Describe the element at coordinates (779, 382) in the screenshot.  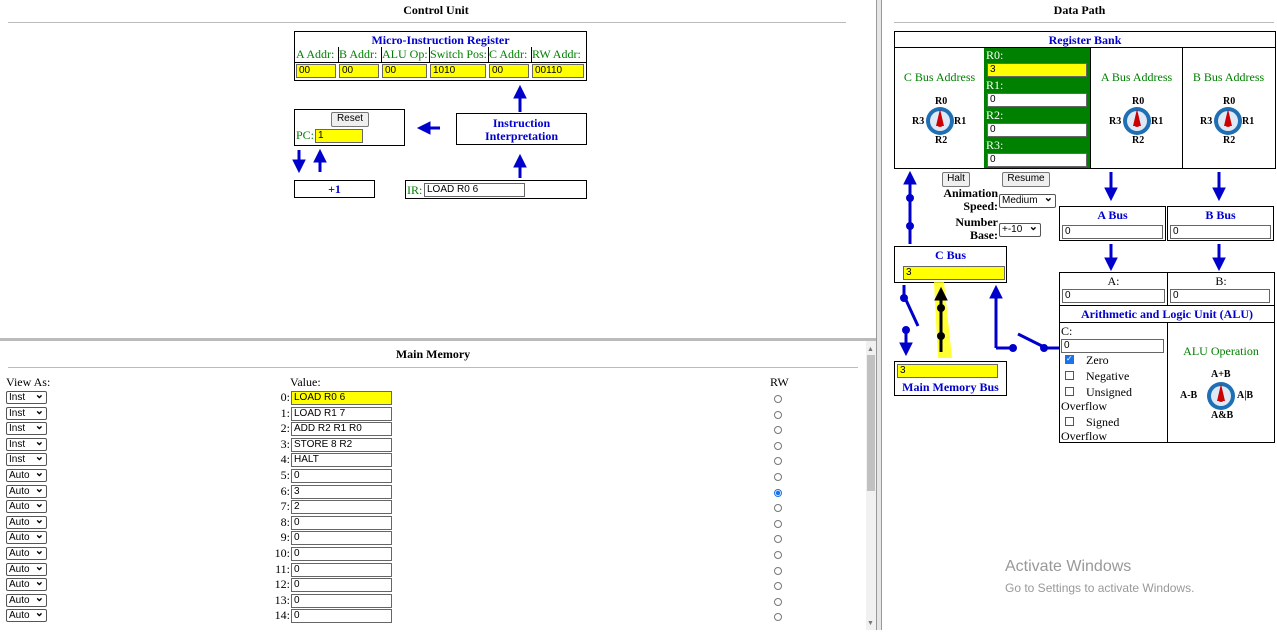
I see `rw-header: RW` at that location.